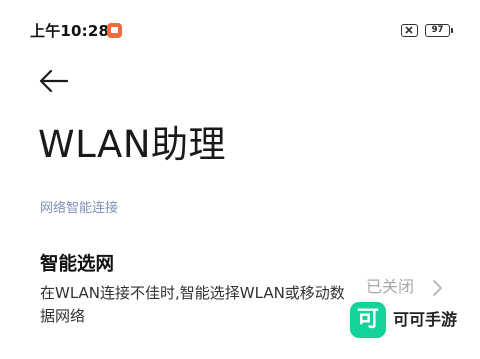 The width and height of the screenshot is (480, 359). Describe the element at coordinates (114, 30) in the screenshot. I see `xiaomi-app-icon` at that location.